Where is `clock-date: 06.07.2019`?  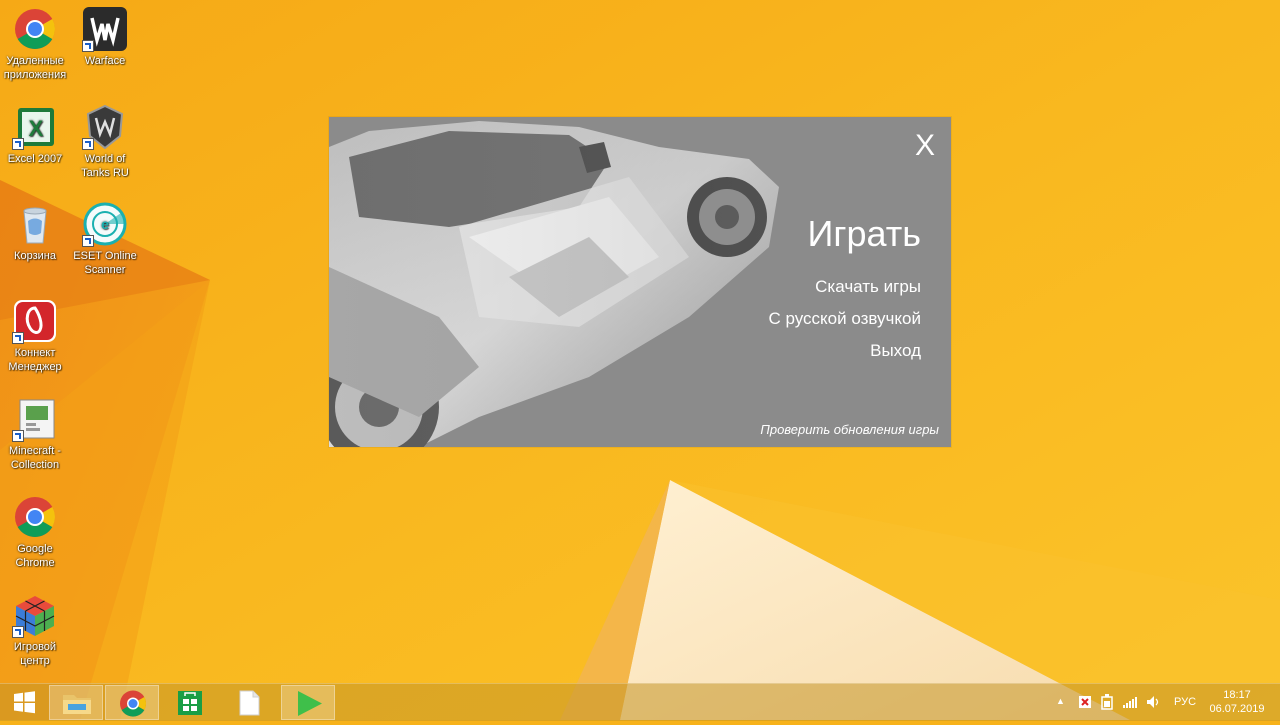
clock-date: 06.07.2019 is located at coordinates (1237, 709).